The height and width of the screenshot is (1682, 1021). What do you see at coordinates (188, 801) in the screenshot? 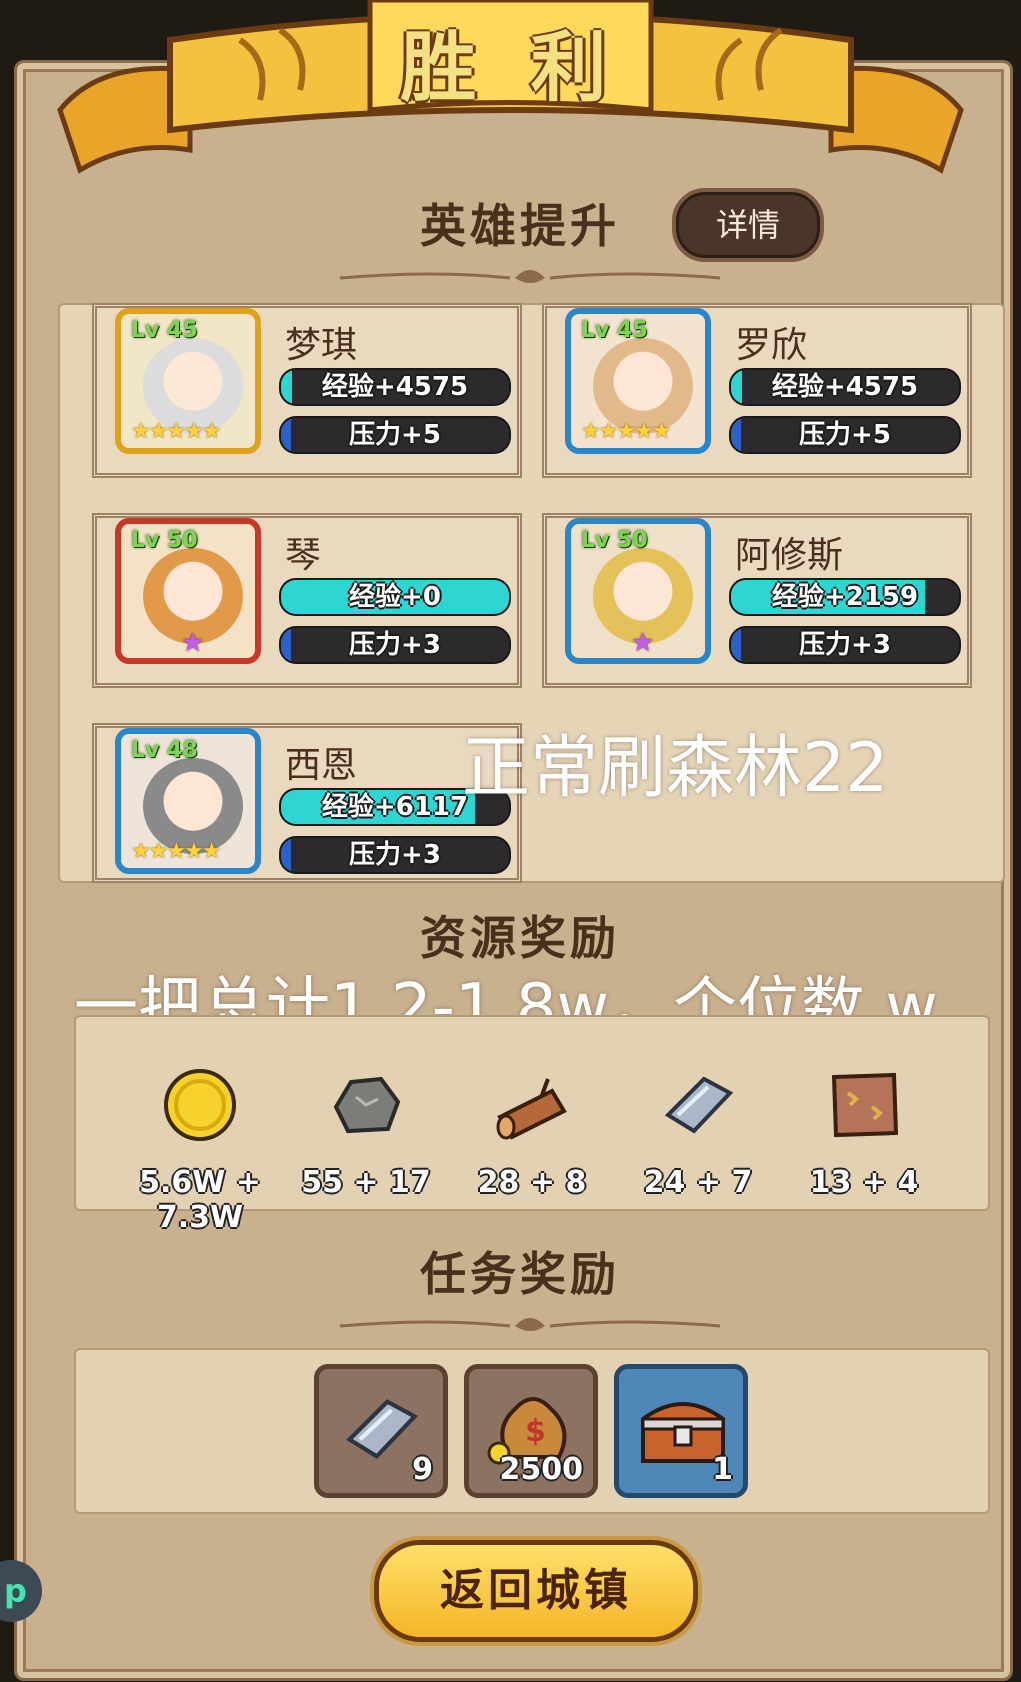
I see `hero-portrait: Lv 48 ★★★★★` at bounding box center [188, 801].